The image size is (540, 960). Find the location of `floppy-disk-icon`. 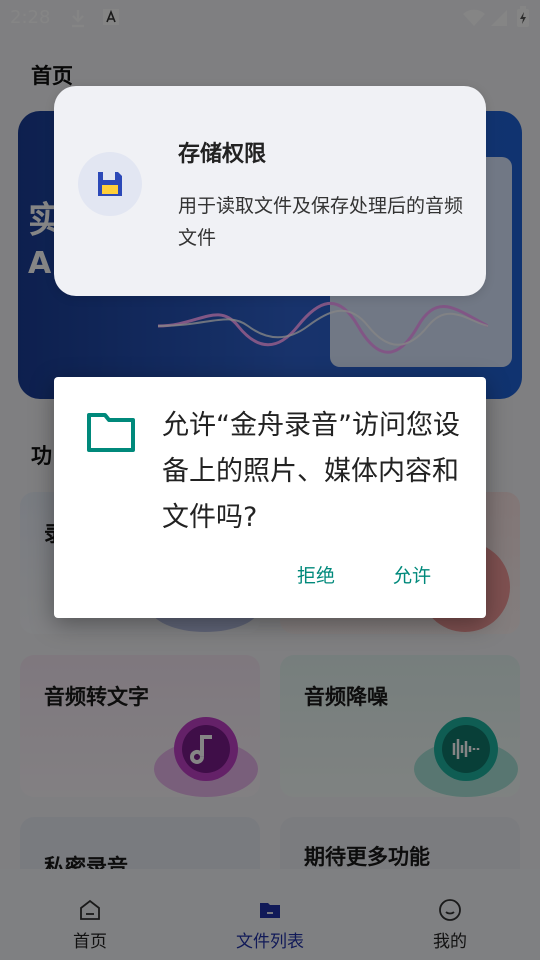

floppy-disk-icon is located at coordinates (110, 184).